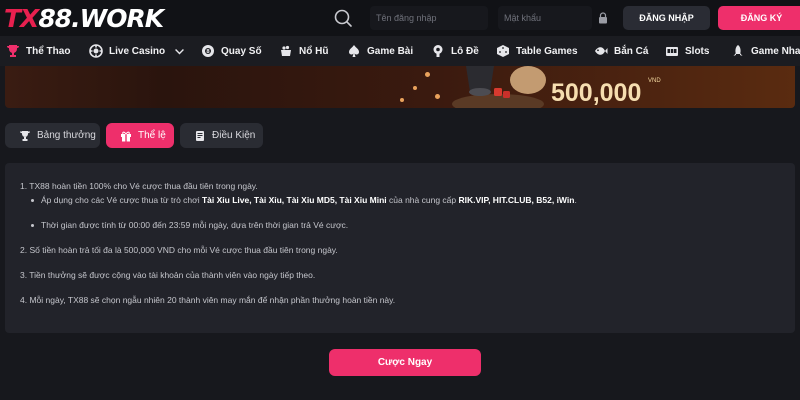 The height and width of the screenshot is (400, 800). Describe the element at coordinates (654, 81) in the screenshot. I see `banner-currency: VND` at that location.